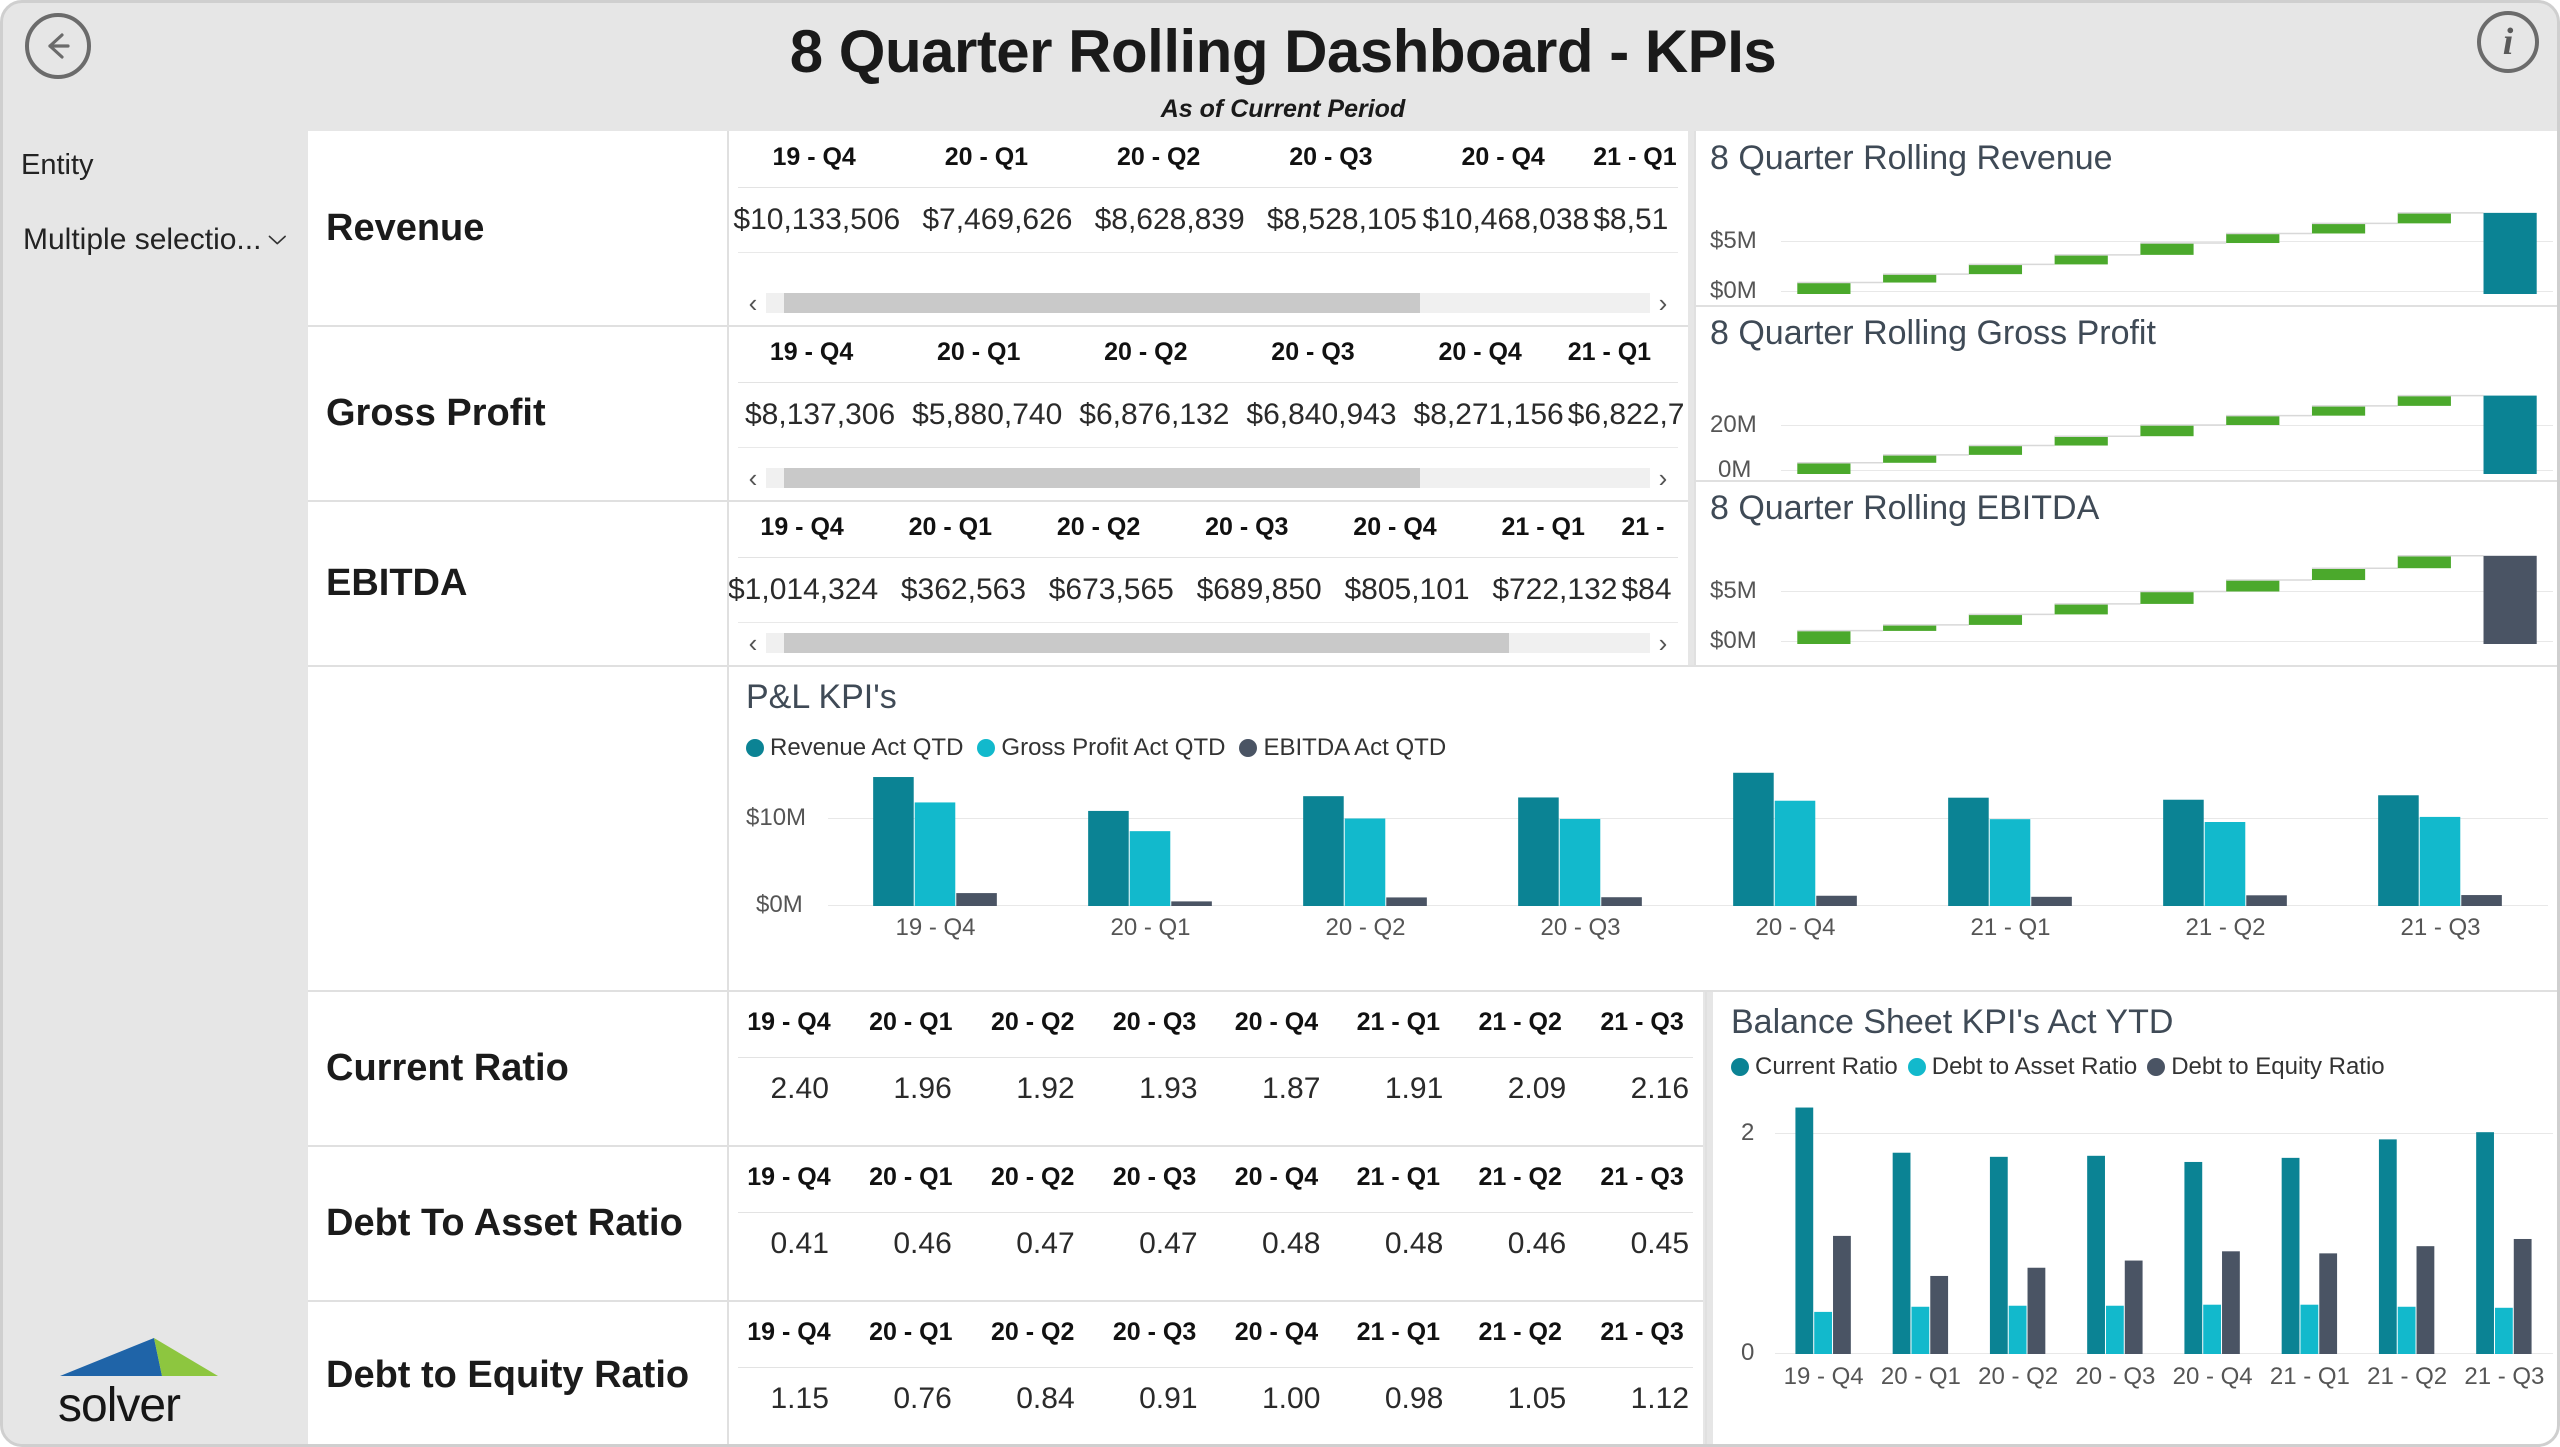  Describe the element at coordinates (1341, 219) in the screenshot. I see `table-cell: $8,528,105` at that location.